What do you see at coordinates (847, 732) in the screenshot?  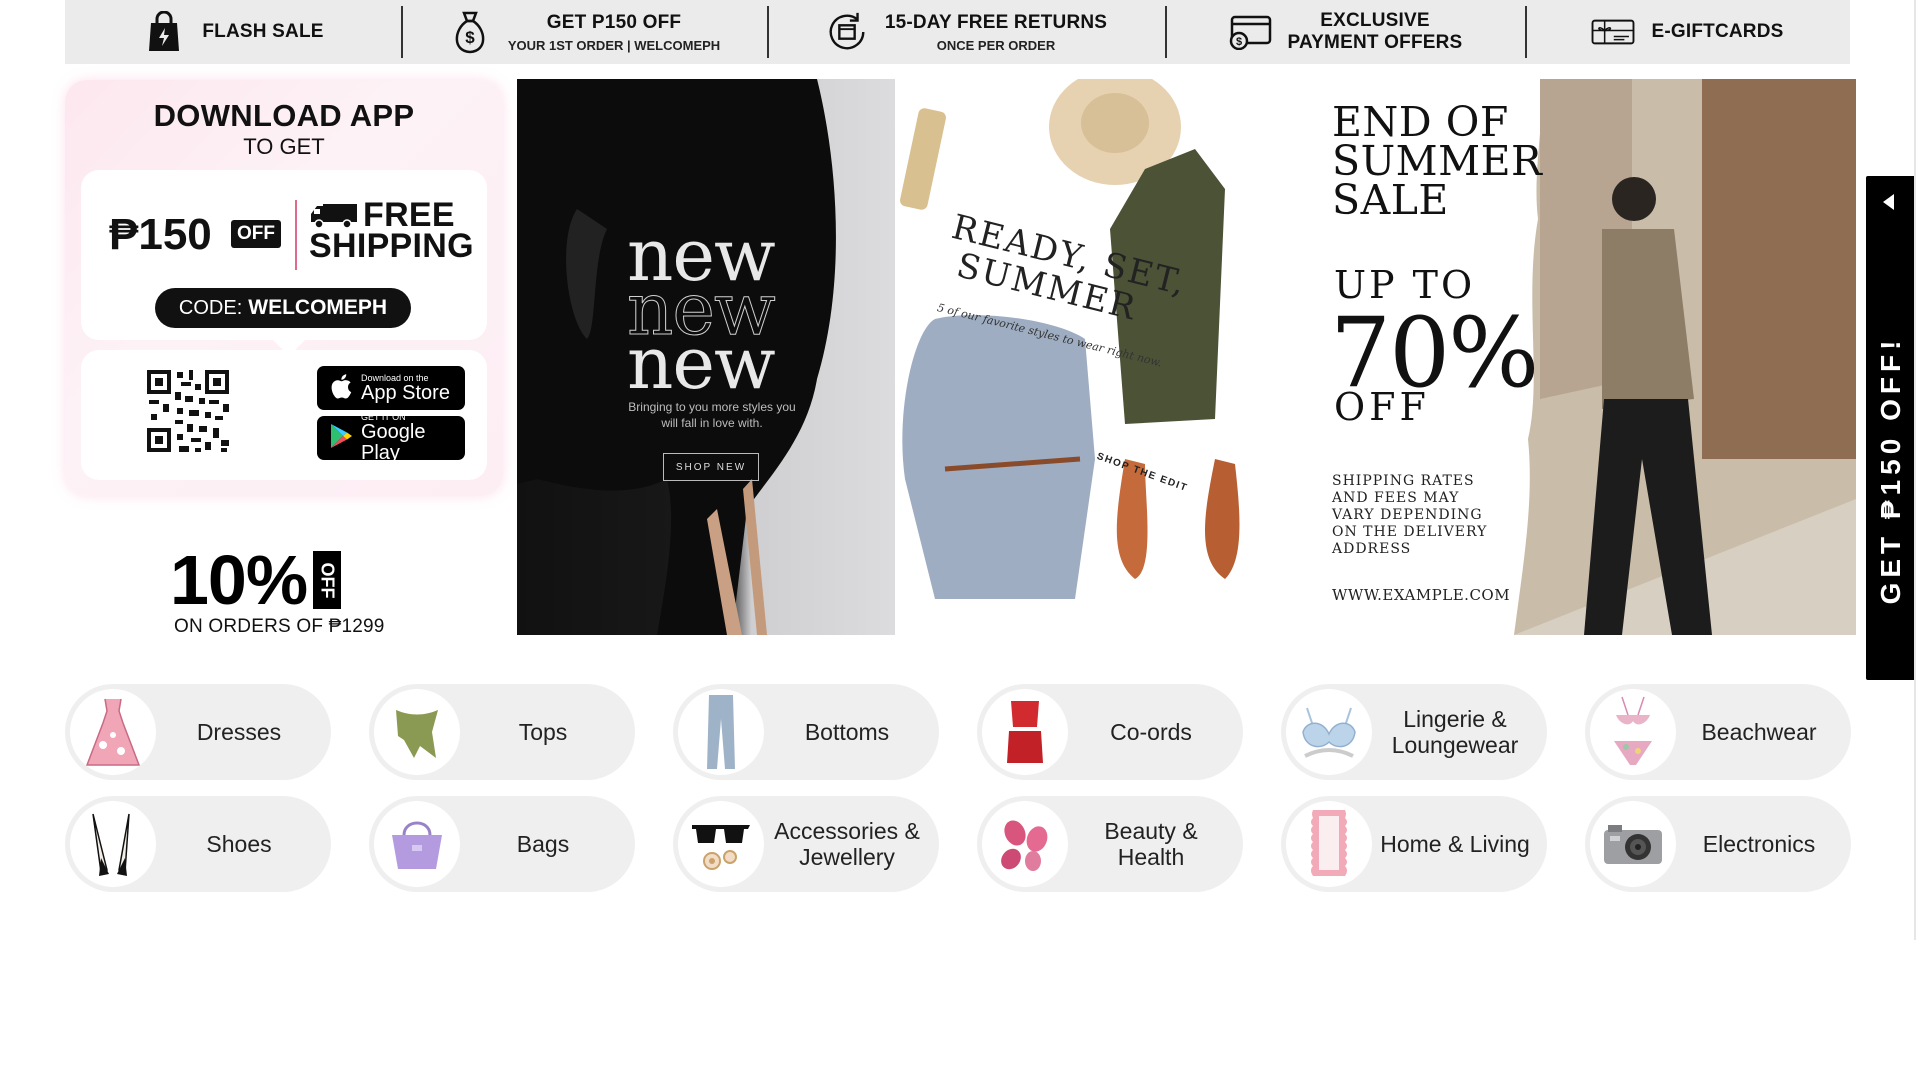 I see `category-label: Bottoms` at bounding box center [847, 732].